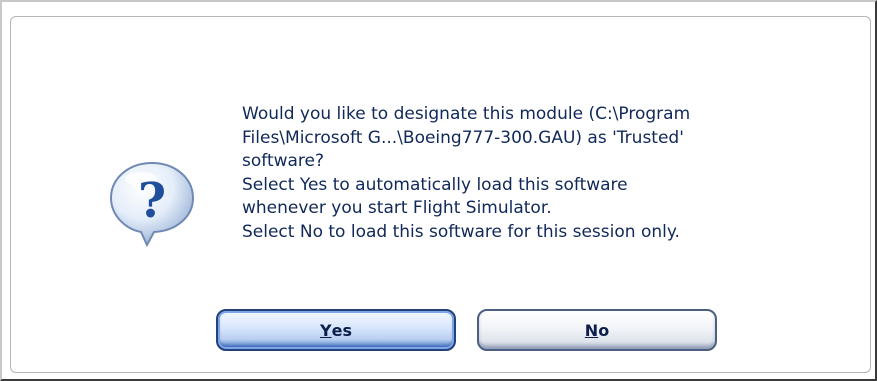  Describe the element at coordinates (604, 330) in the screenshot. I see `no-label-rest: o` at that location.